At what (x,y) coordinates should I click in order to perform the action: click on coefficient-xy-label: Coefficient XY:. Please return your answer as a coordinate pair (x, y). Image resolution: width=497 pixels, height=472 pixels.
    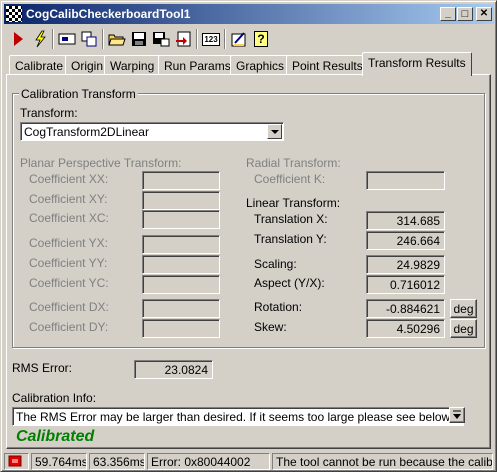
    Looking at the image, I should click on (68, 199).